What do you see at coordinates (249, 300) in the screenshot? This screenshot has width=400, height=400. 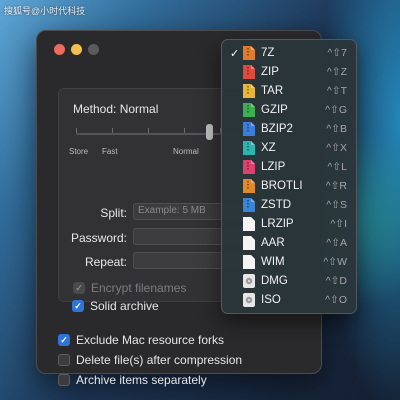 I see `iso-disk-image-icon` at bounding box center [249, 300].